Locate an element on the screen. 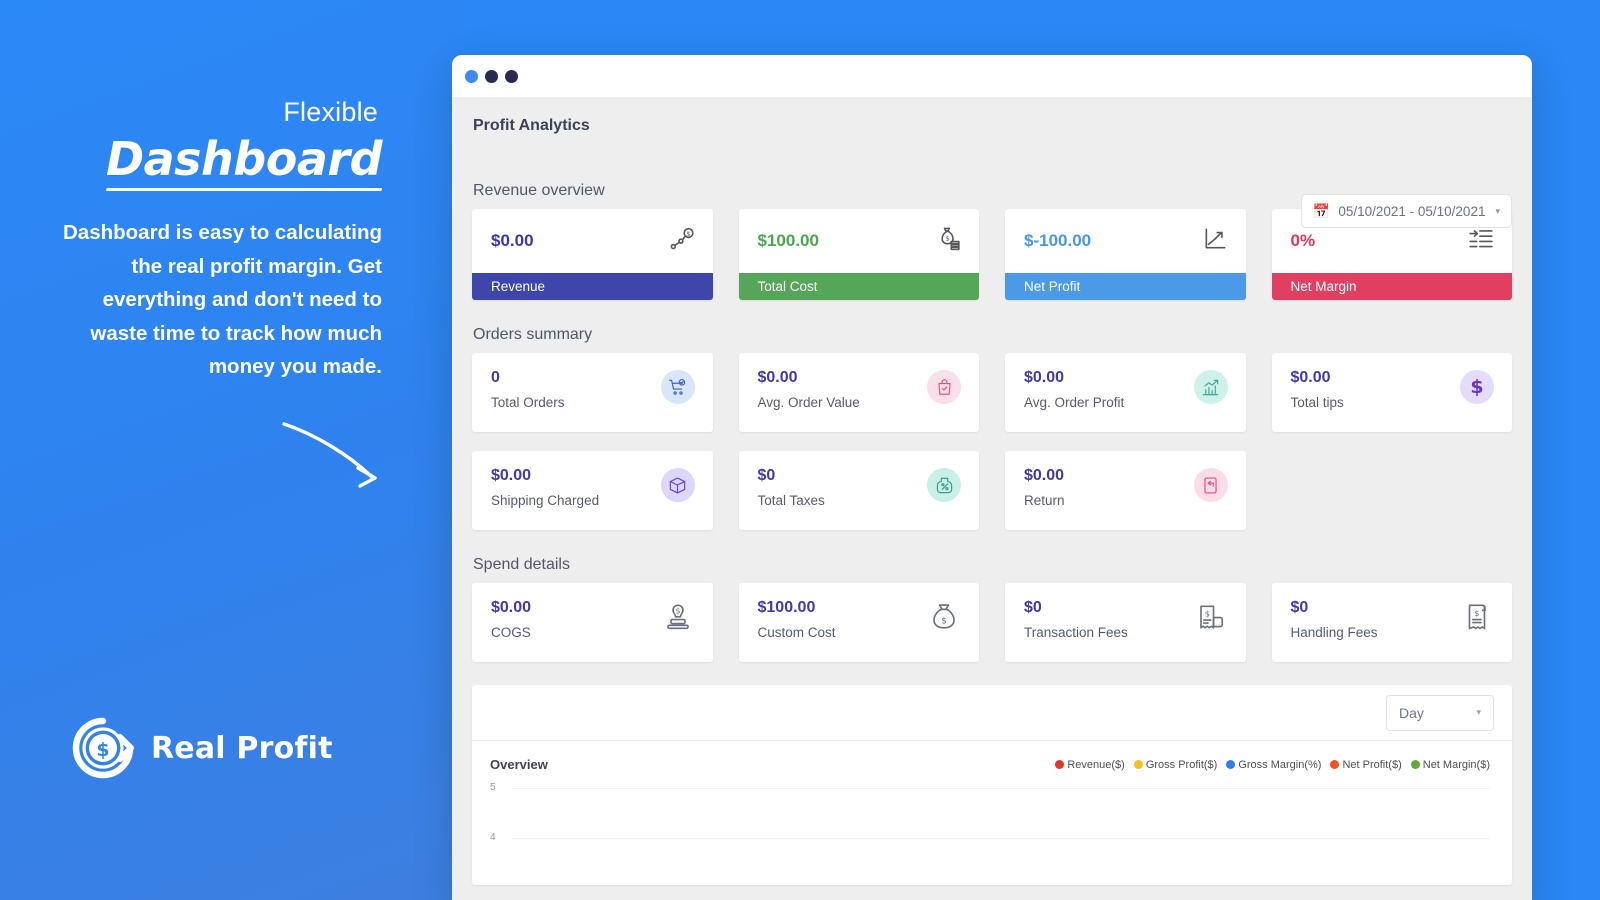 Image resolution: width=1600 pixels, height=900 pixels. stat-card: $0.00 Avg. Order Value is located at coordinates (858, 392).